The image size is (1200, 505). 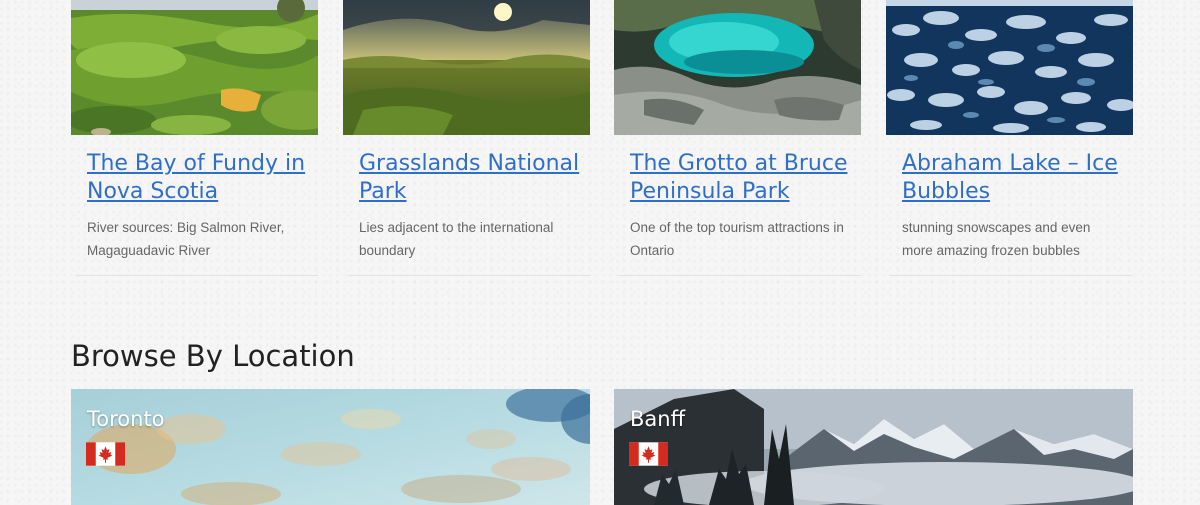 I want to click on attraction-image-grasslands, so click(x=466, y=67).